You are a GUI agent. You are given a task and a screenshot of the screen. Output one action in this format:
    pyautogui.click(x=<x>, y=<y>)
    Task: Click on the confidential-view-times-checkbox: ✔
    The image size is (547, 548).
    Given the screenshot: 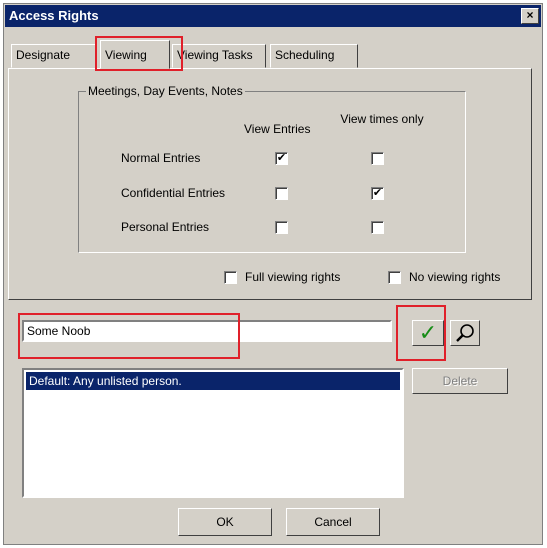 What is the action you would take?
    pyautogui.click(x=377, y=193)
    